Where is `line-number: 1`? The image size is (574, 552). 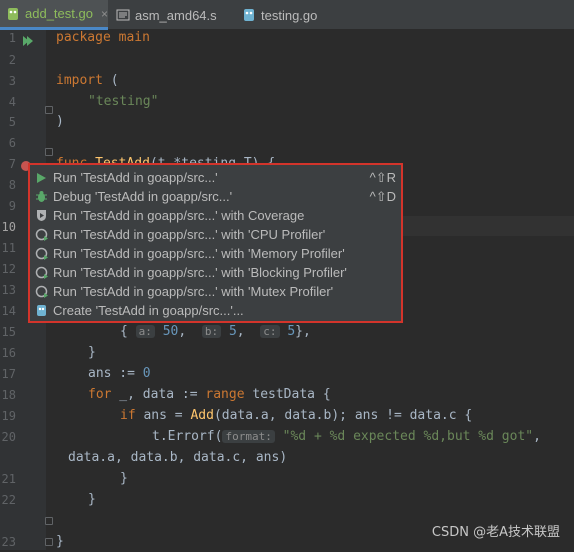
line-number: 1 is located at coordinates (12, 38).